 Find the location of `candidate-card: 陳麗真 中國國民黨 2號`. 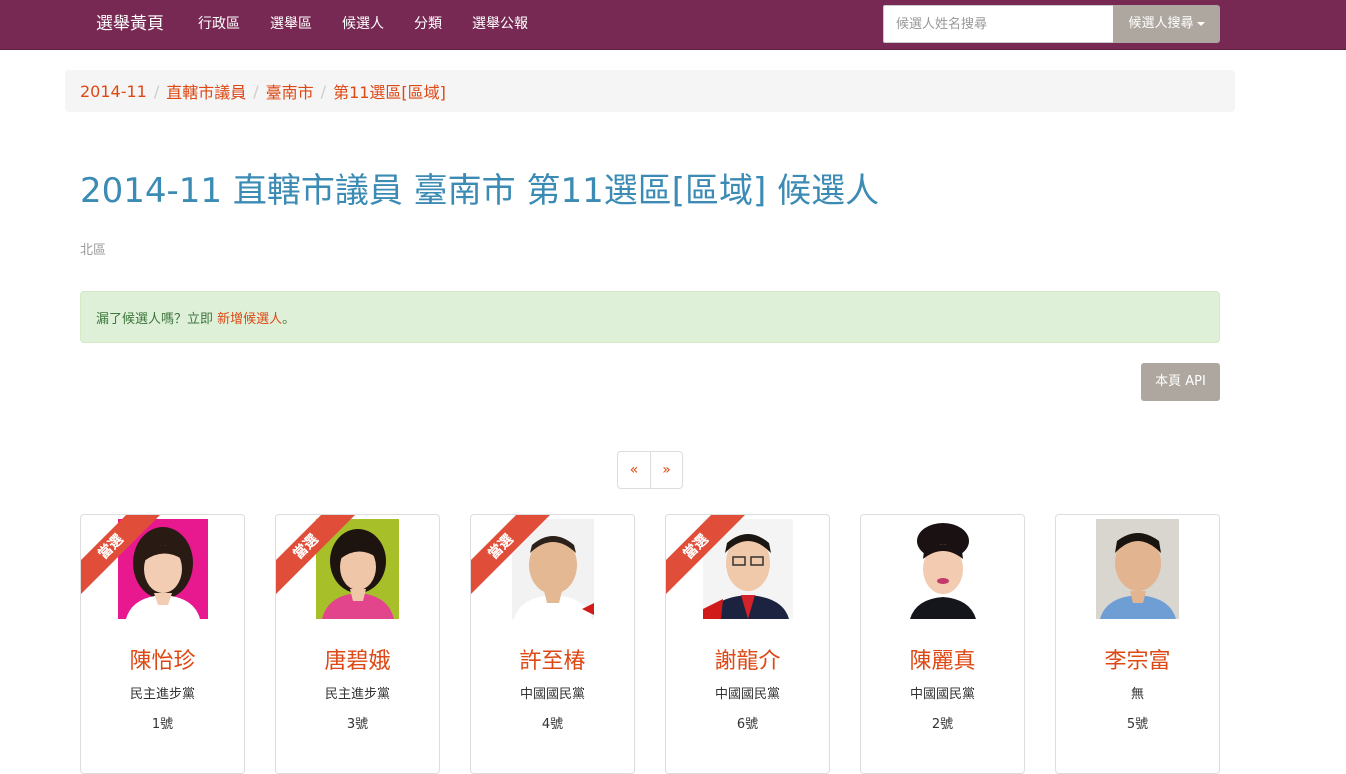

candidate-card: 陳麗真 中國國民黨 2號 is located at coordinates (942, 644).